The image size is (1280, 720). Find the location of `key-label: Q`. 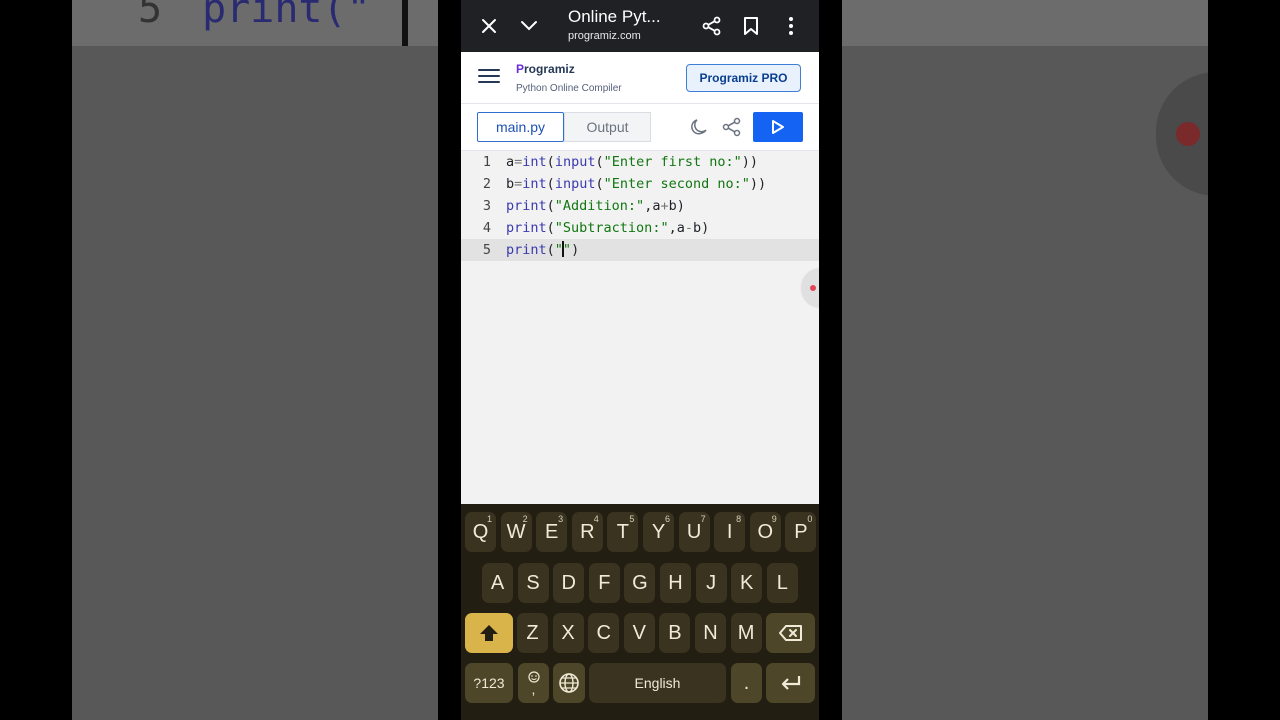

key-label: Q is located at coordinates (480, 531).